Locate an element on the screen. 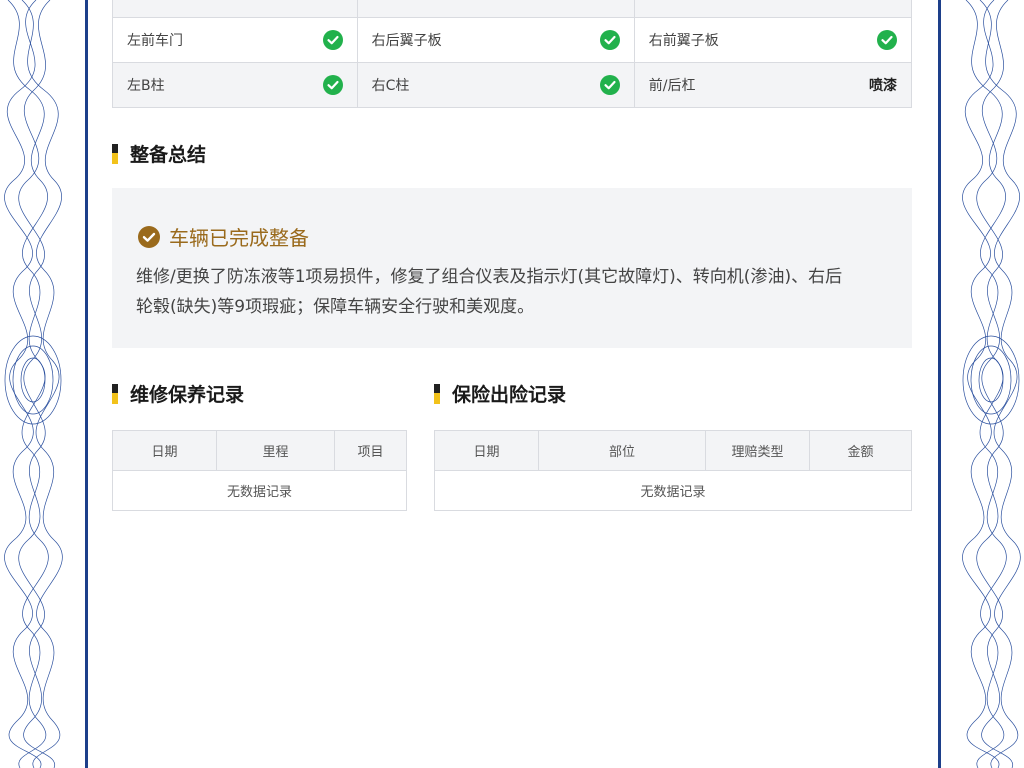 This screenshot has height=768, width=1024. guilloche-border-left is located at coordinates (33, 384).